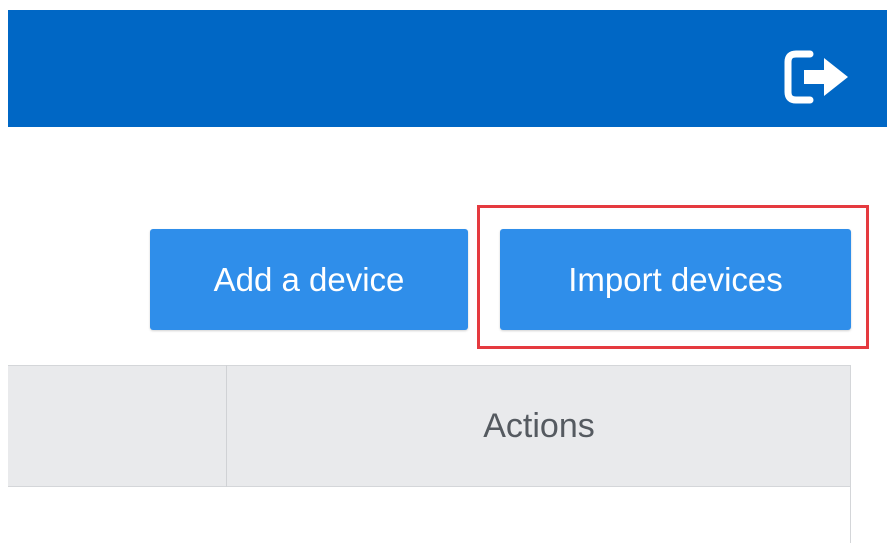  What do you see at coordinates (818, 77) in the screenshot?
I see `logout-icon` at bounding box center [818, 77].